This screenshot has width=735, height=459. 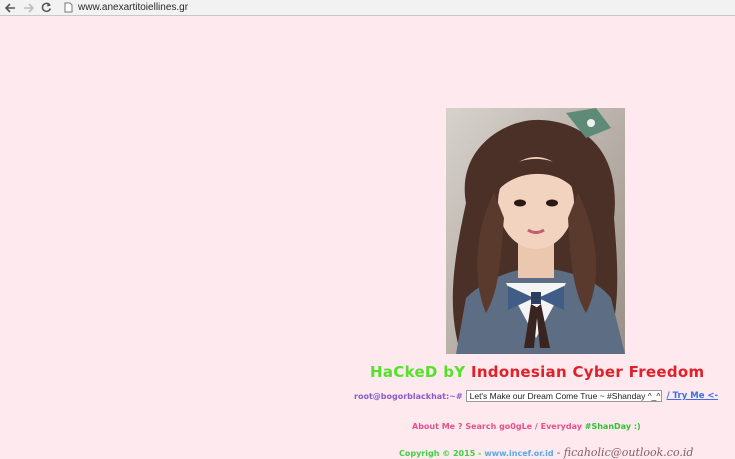 What do you see at coordinates (69, 8) in the screenshot?
I see `page-icon` at bounding box center [69, 8].